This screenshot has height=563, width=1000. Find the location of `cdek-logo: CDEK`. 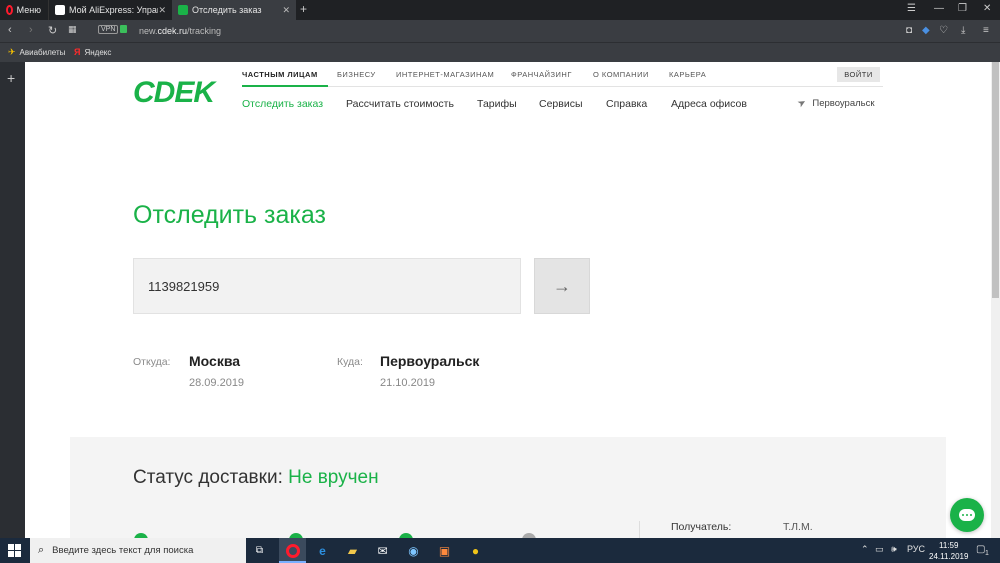

cdek-logo: CDEK is located at coordinates (174, 93).